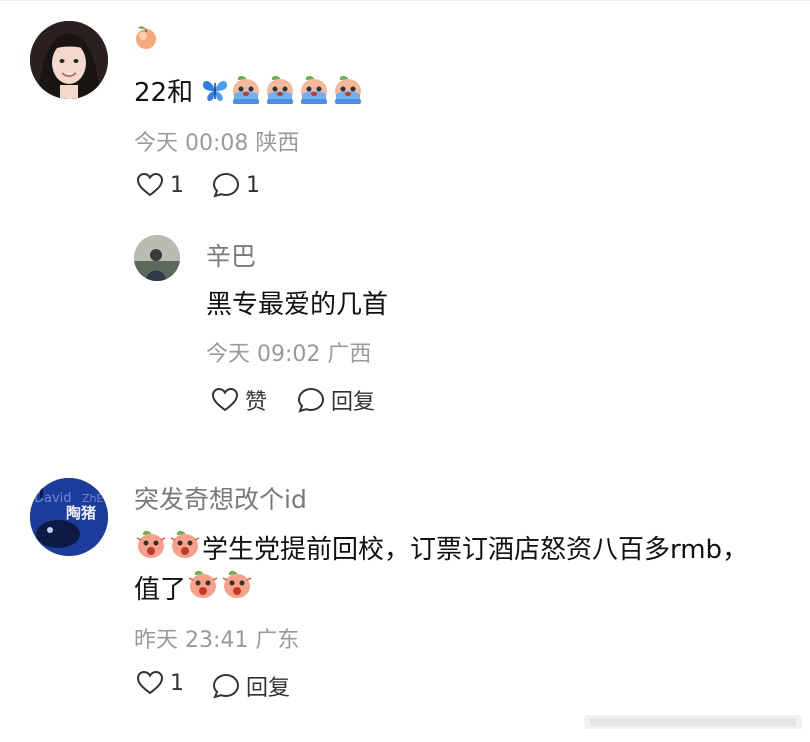 This screenshot has width=810, height=742. Describe the element at coordinates (164, 93) in the screenshot. I see `comment-text-content: 22和` at that location.